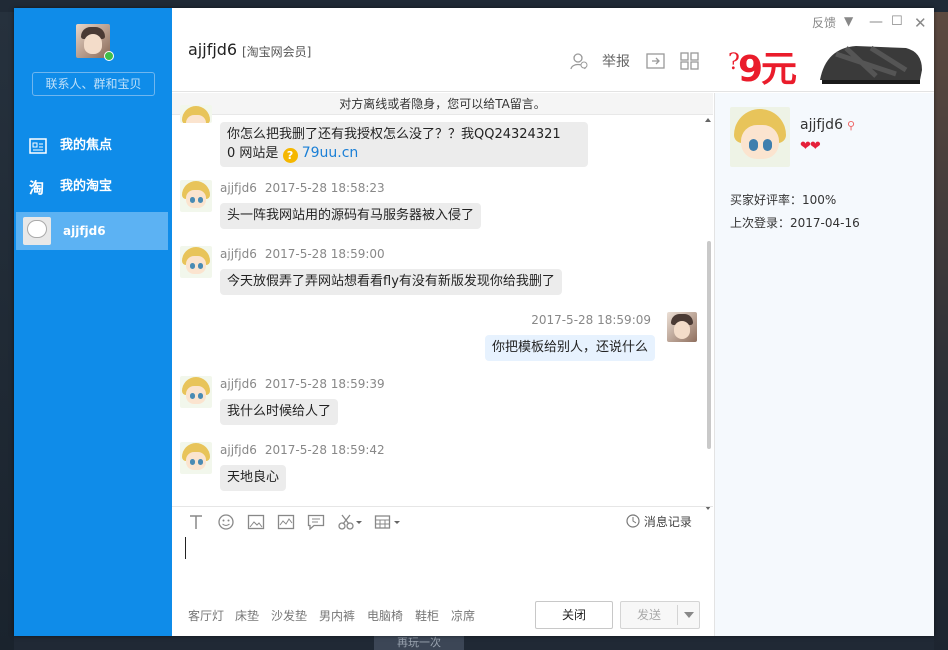 The width and height of the screenshot is (948, 650). What do you see at coordinates (385, 615) in the screenshot?
I see `suggestion-link: 电脑椅` at bounding box center [385, 615].